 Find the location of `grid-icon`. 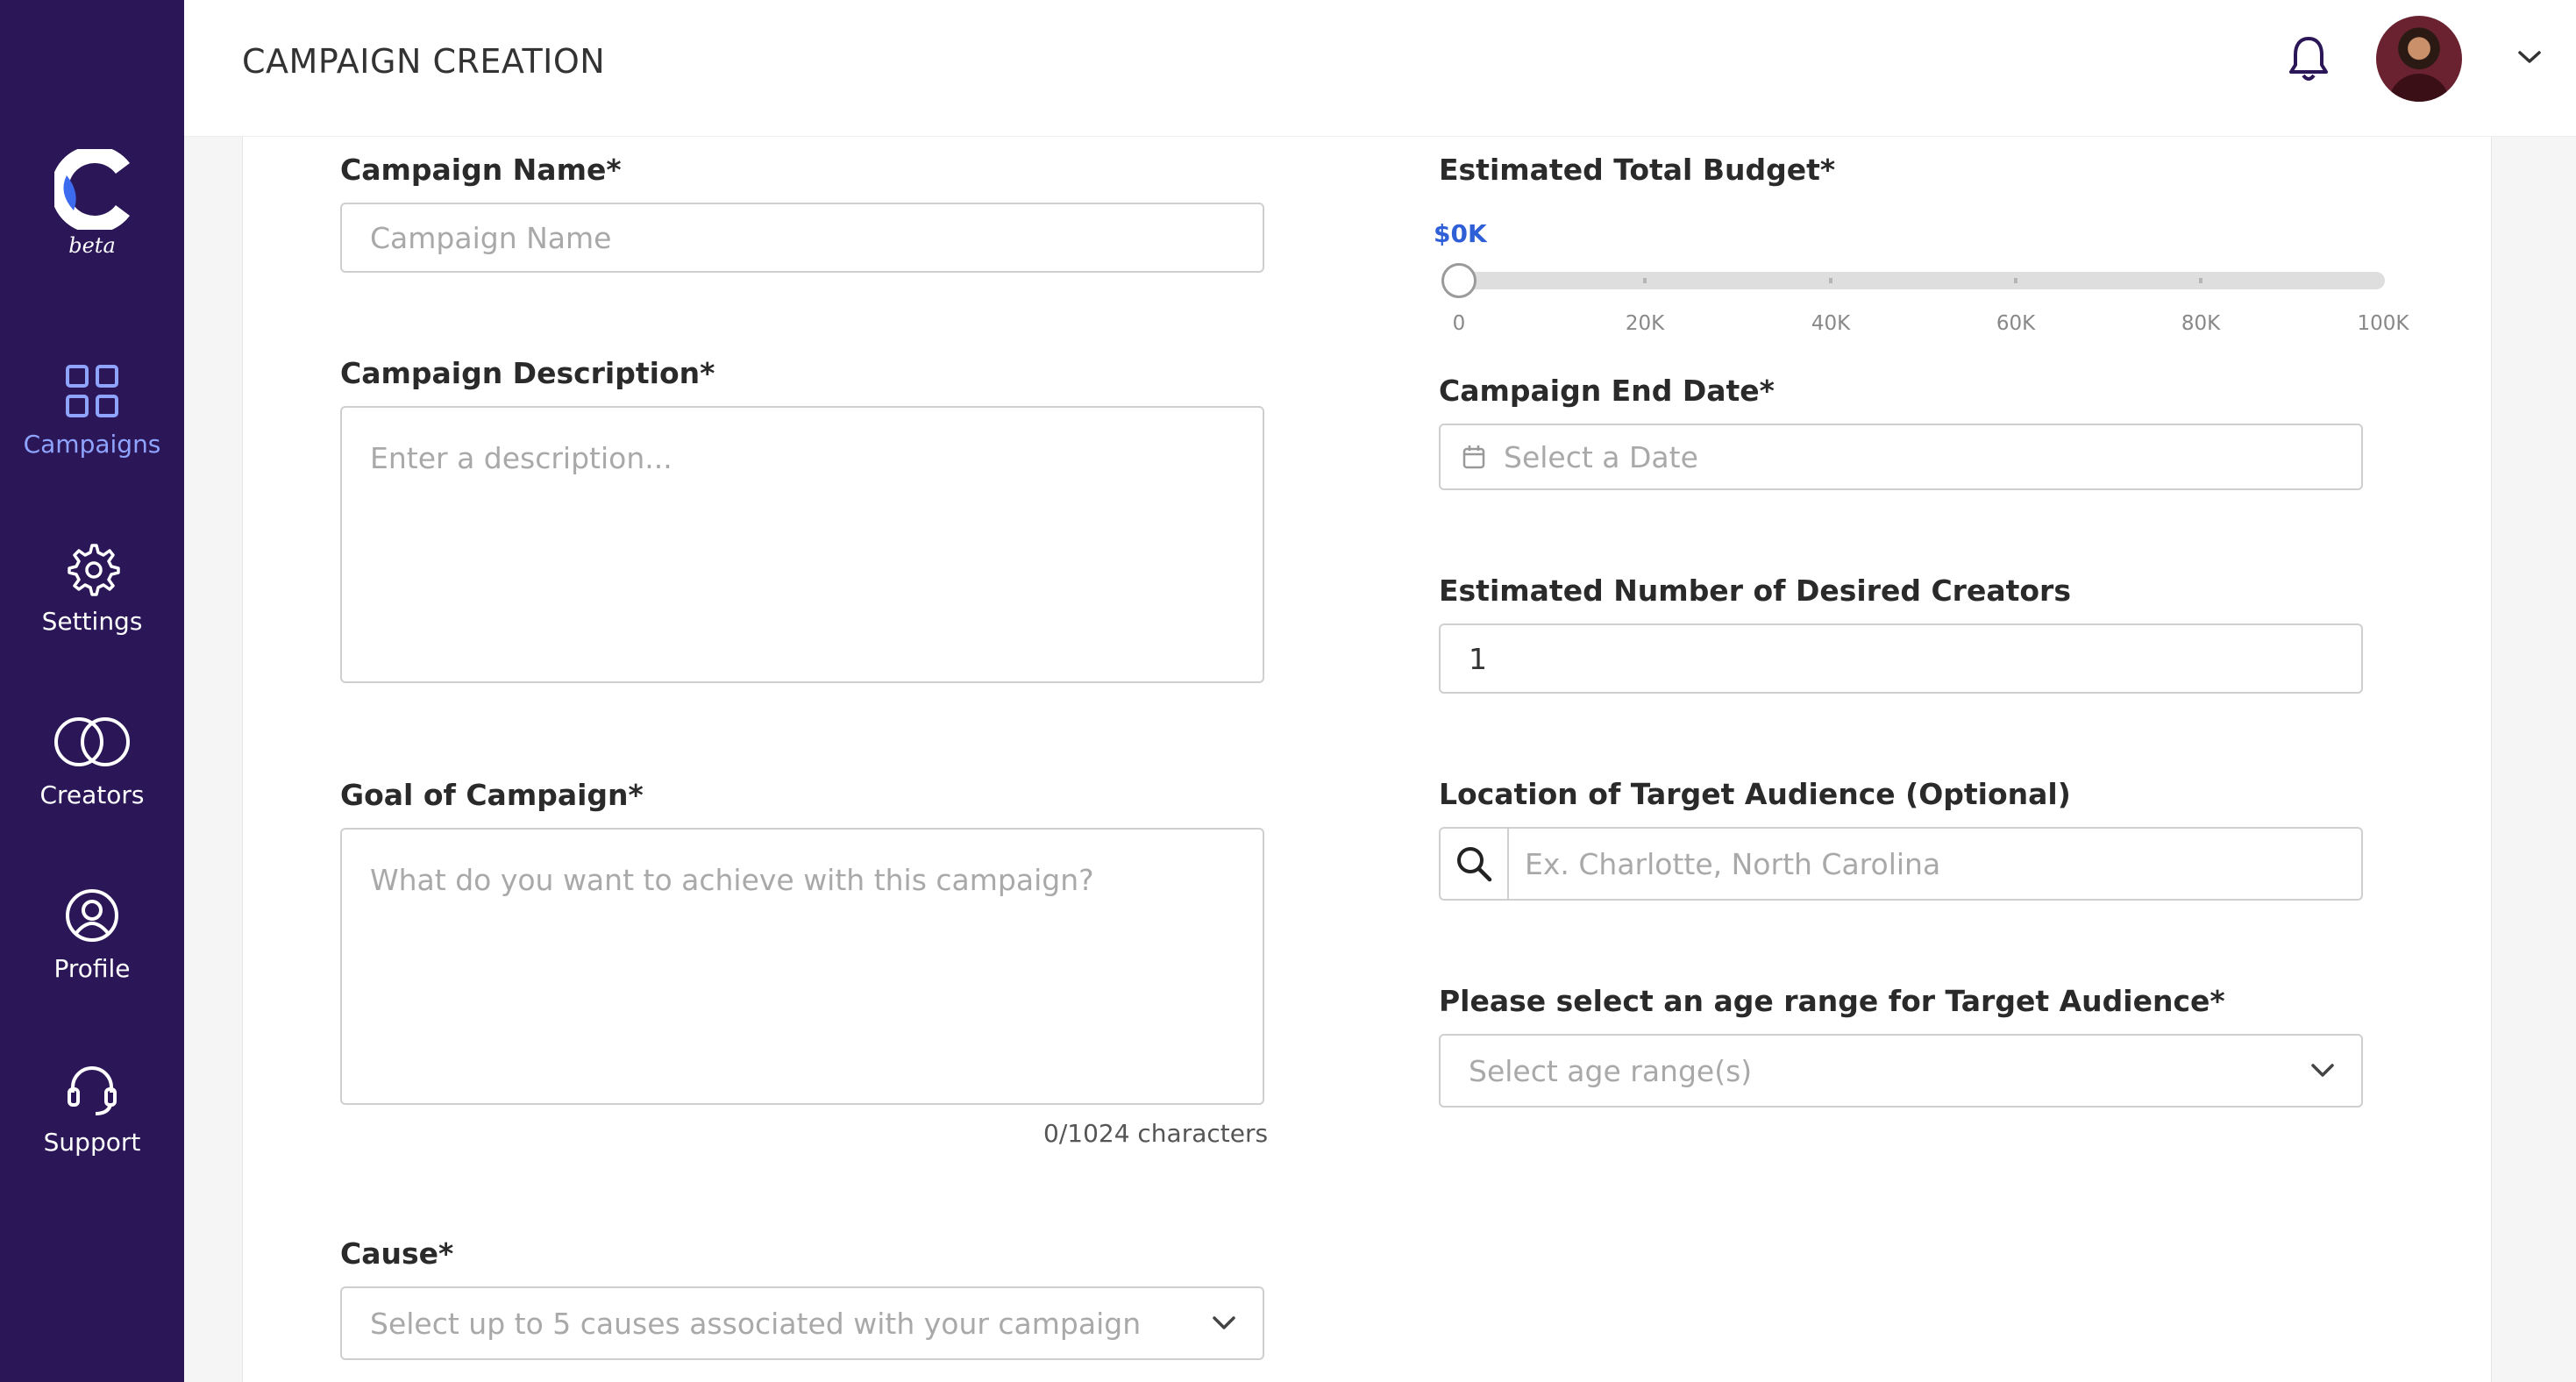

grid-icon is located at coordinates (92, 391).